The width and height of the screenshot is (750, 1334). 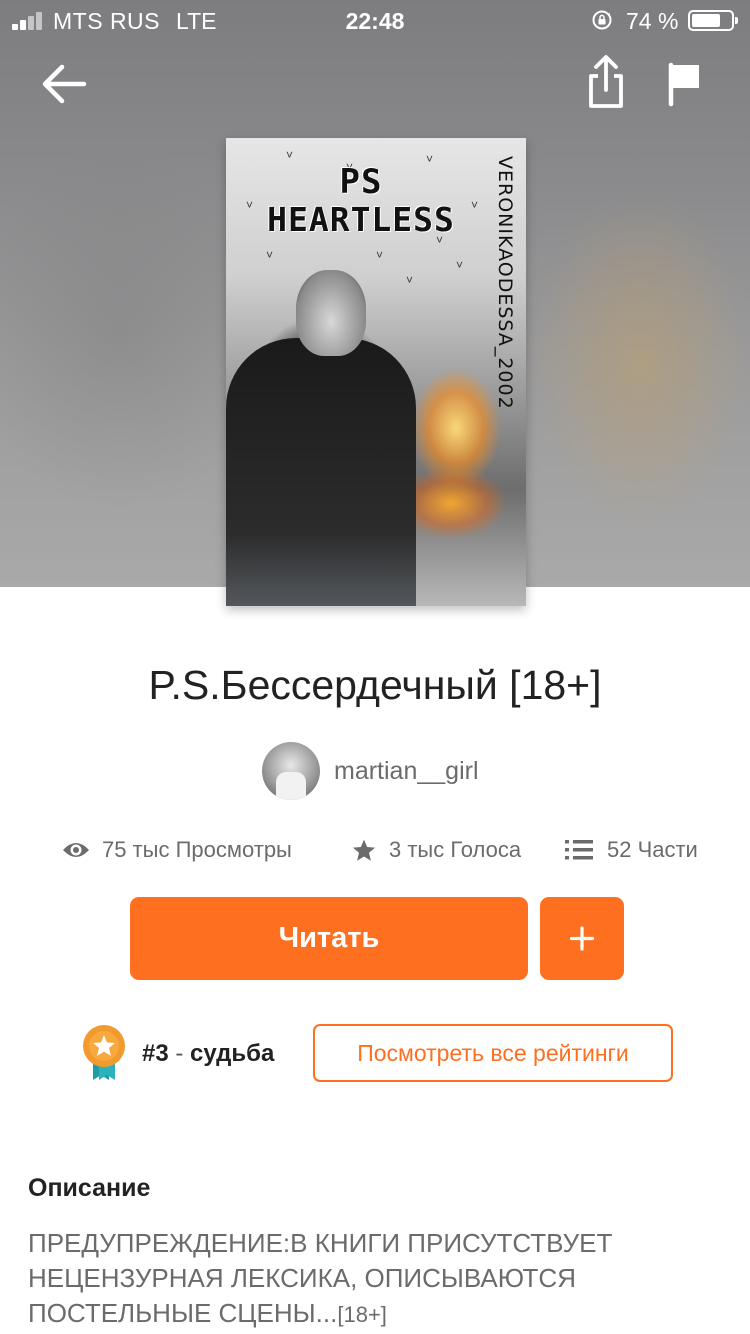 What do you see at coordinates (493, 1053) in the screenshot?
I see `view-all-ratings-button: Посмотреть все рейтинги` at bounding box center [493, 1053].